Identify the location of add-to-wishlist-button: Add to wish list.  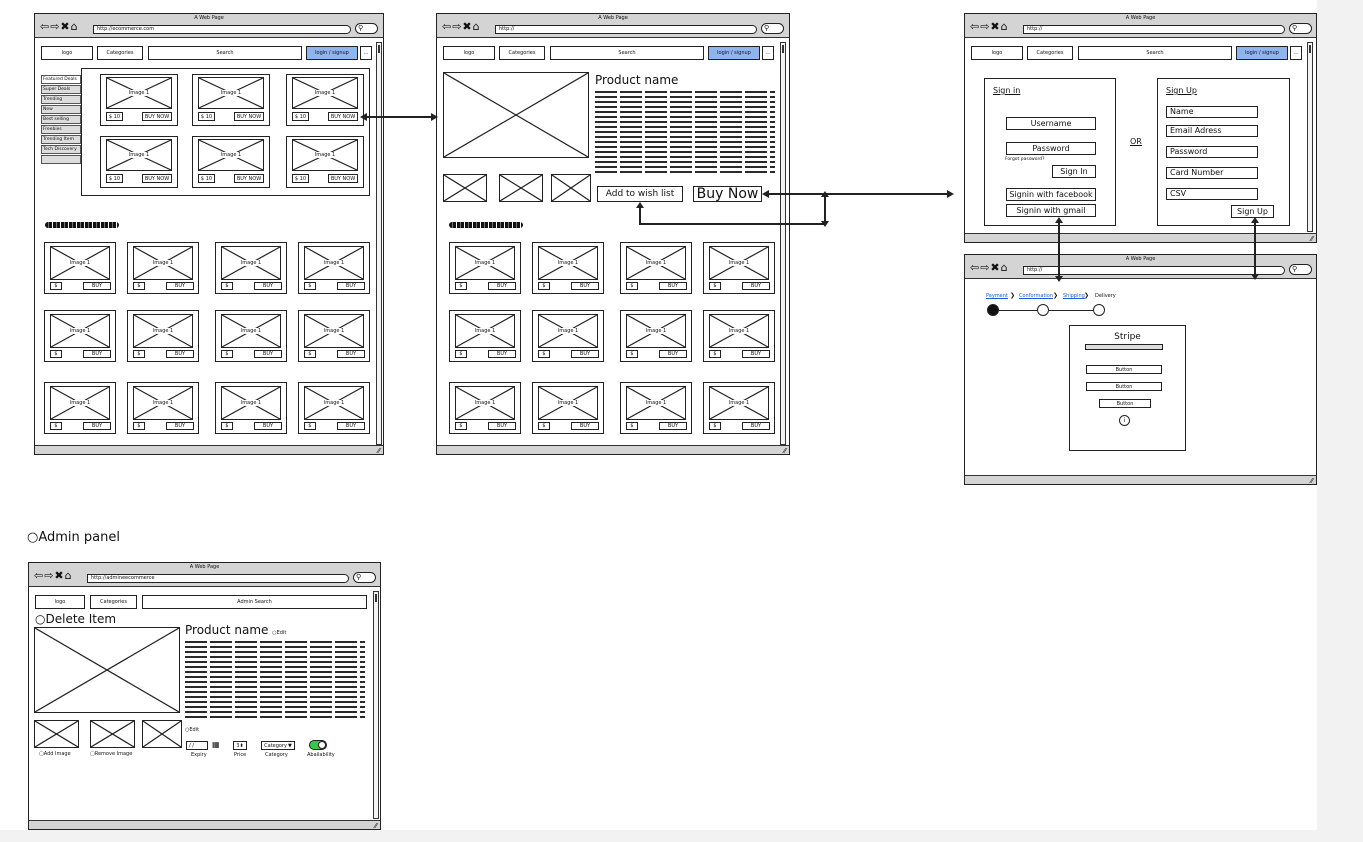
(640, 194).